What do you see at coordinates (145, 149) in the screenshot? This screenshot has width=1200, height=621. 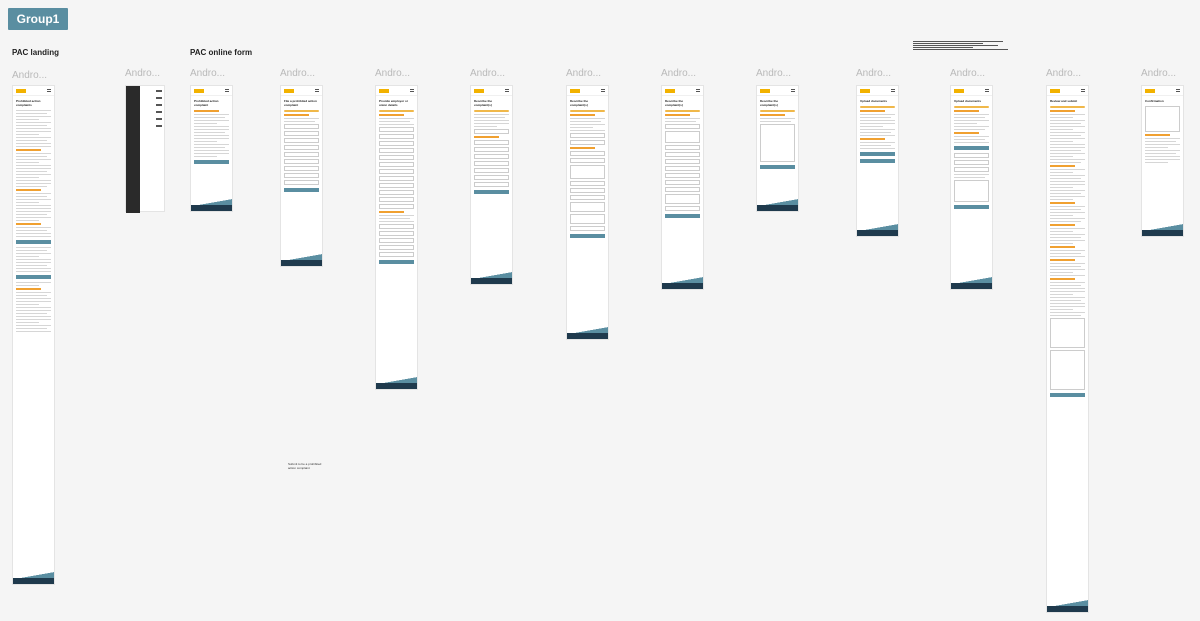 I see `android-frame-menu` at bounding box center [145, 149].